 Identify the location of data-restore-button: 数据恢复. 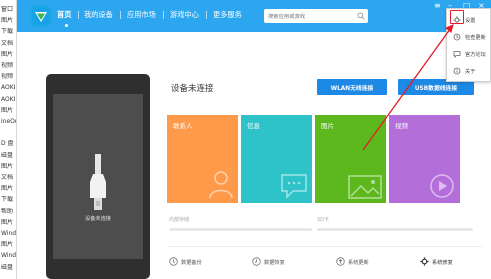
(282, 262).